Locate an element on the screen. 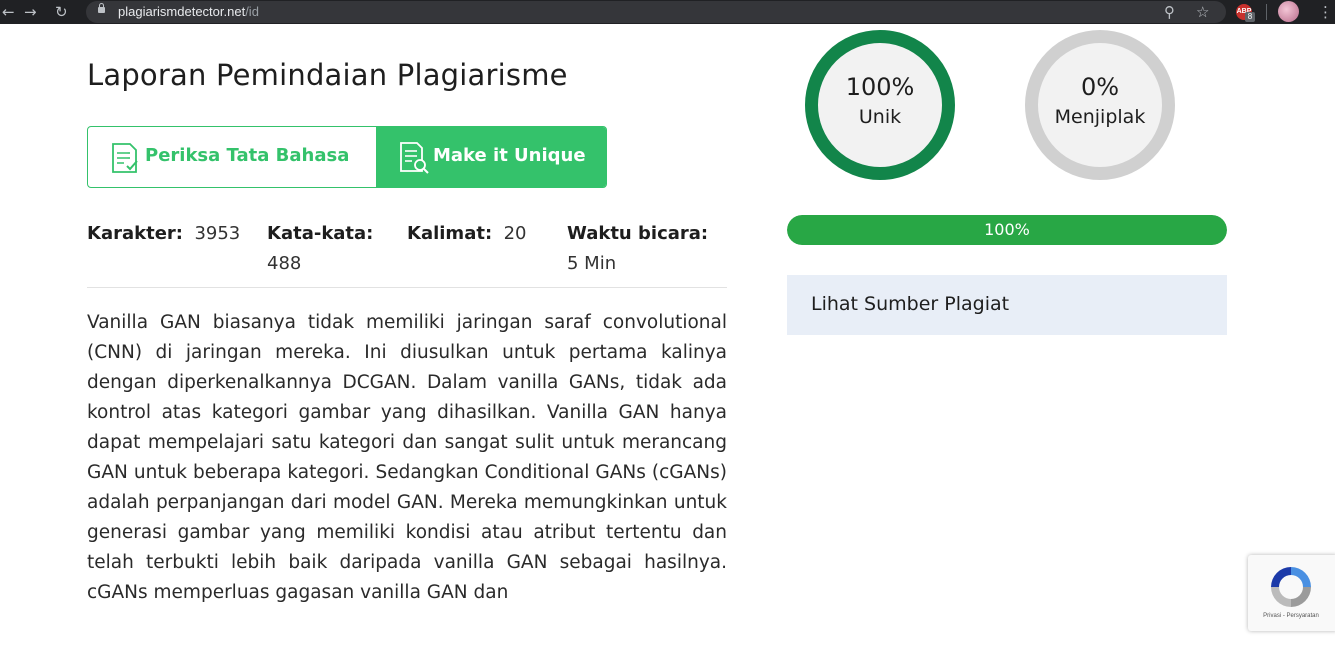  stat-characters: Karakter: 3953 is located at coordinates (163, 234).